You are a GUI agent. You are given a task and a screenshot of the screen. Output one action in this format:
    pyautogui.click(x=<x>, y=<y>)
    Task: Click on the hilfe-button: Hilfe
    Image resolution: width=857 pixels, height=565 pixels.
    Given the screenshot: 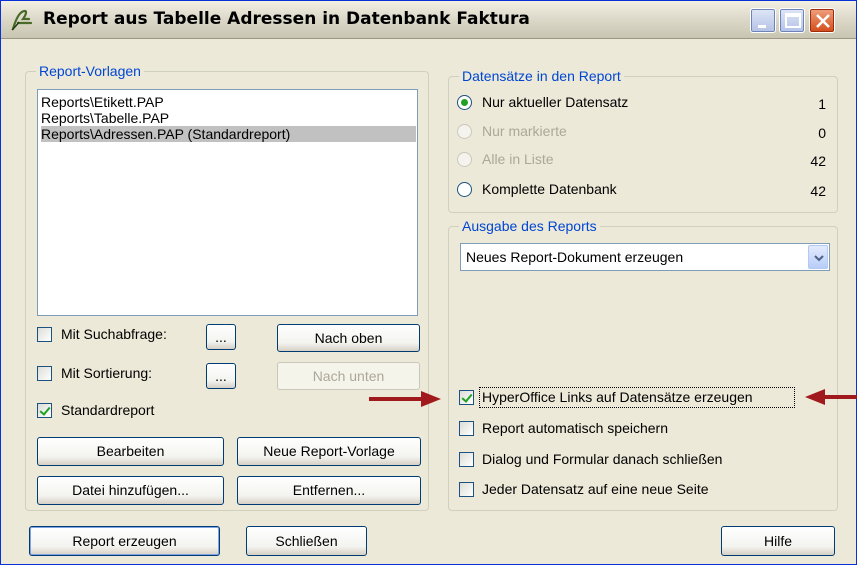 What is the action you would take?
    pyautogui.click(x=778, y=541)
    